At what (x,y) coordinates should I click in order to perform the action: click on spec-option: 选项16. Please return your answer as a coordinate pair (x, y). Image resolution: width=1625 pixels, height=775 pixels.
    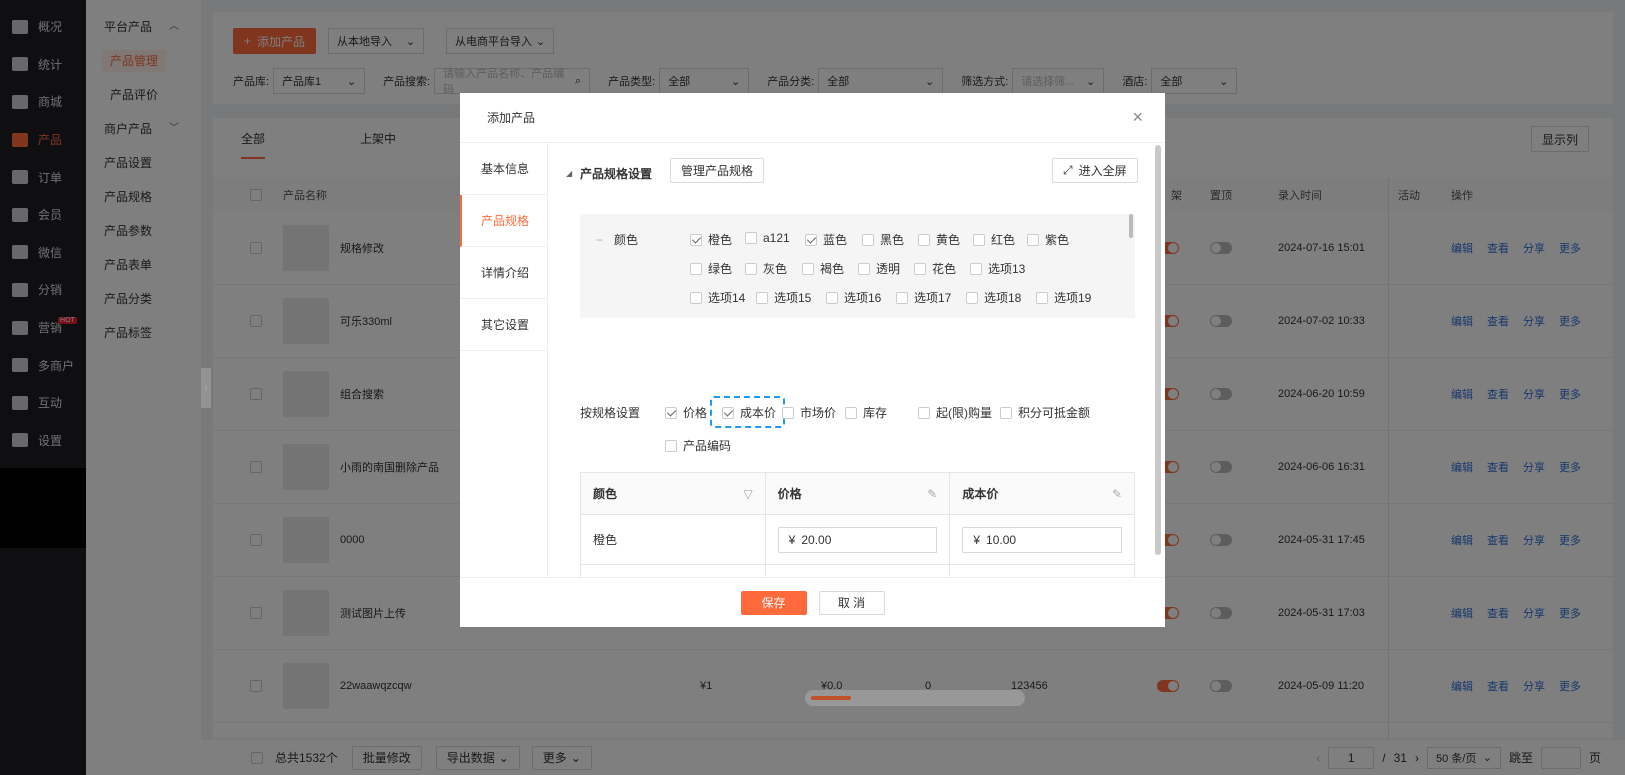
    Looking at the image, I should click on (853, 297).